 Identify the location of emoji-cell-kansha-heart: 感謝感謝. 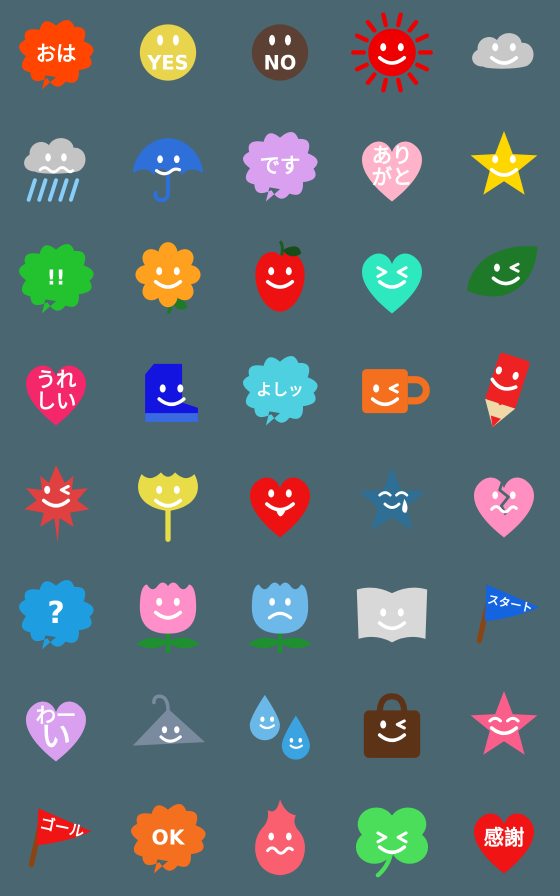
(504, 840).